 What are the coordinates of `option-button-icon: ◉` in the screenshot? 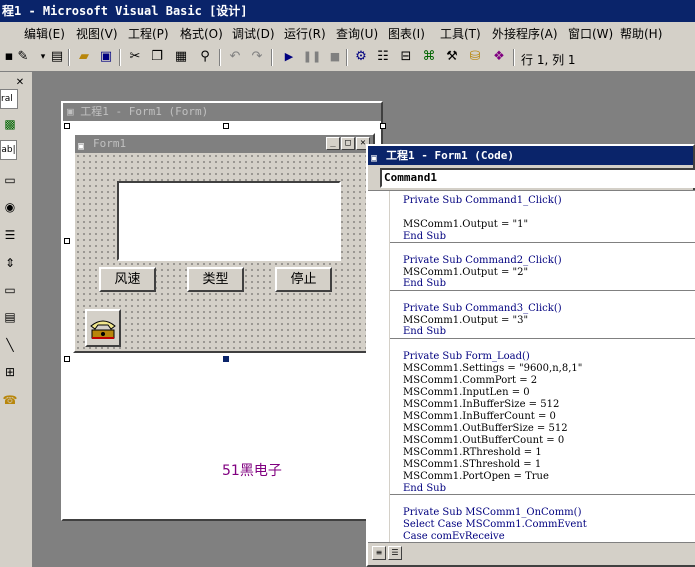 It's located at (10, 207).